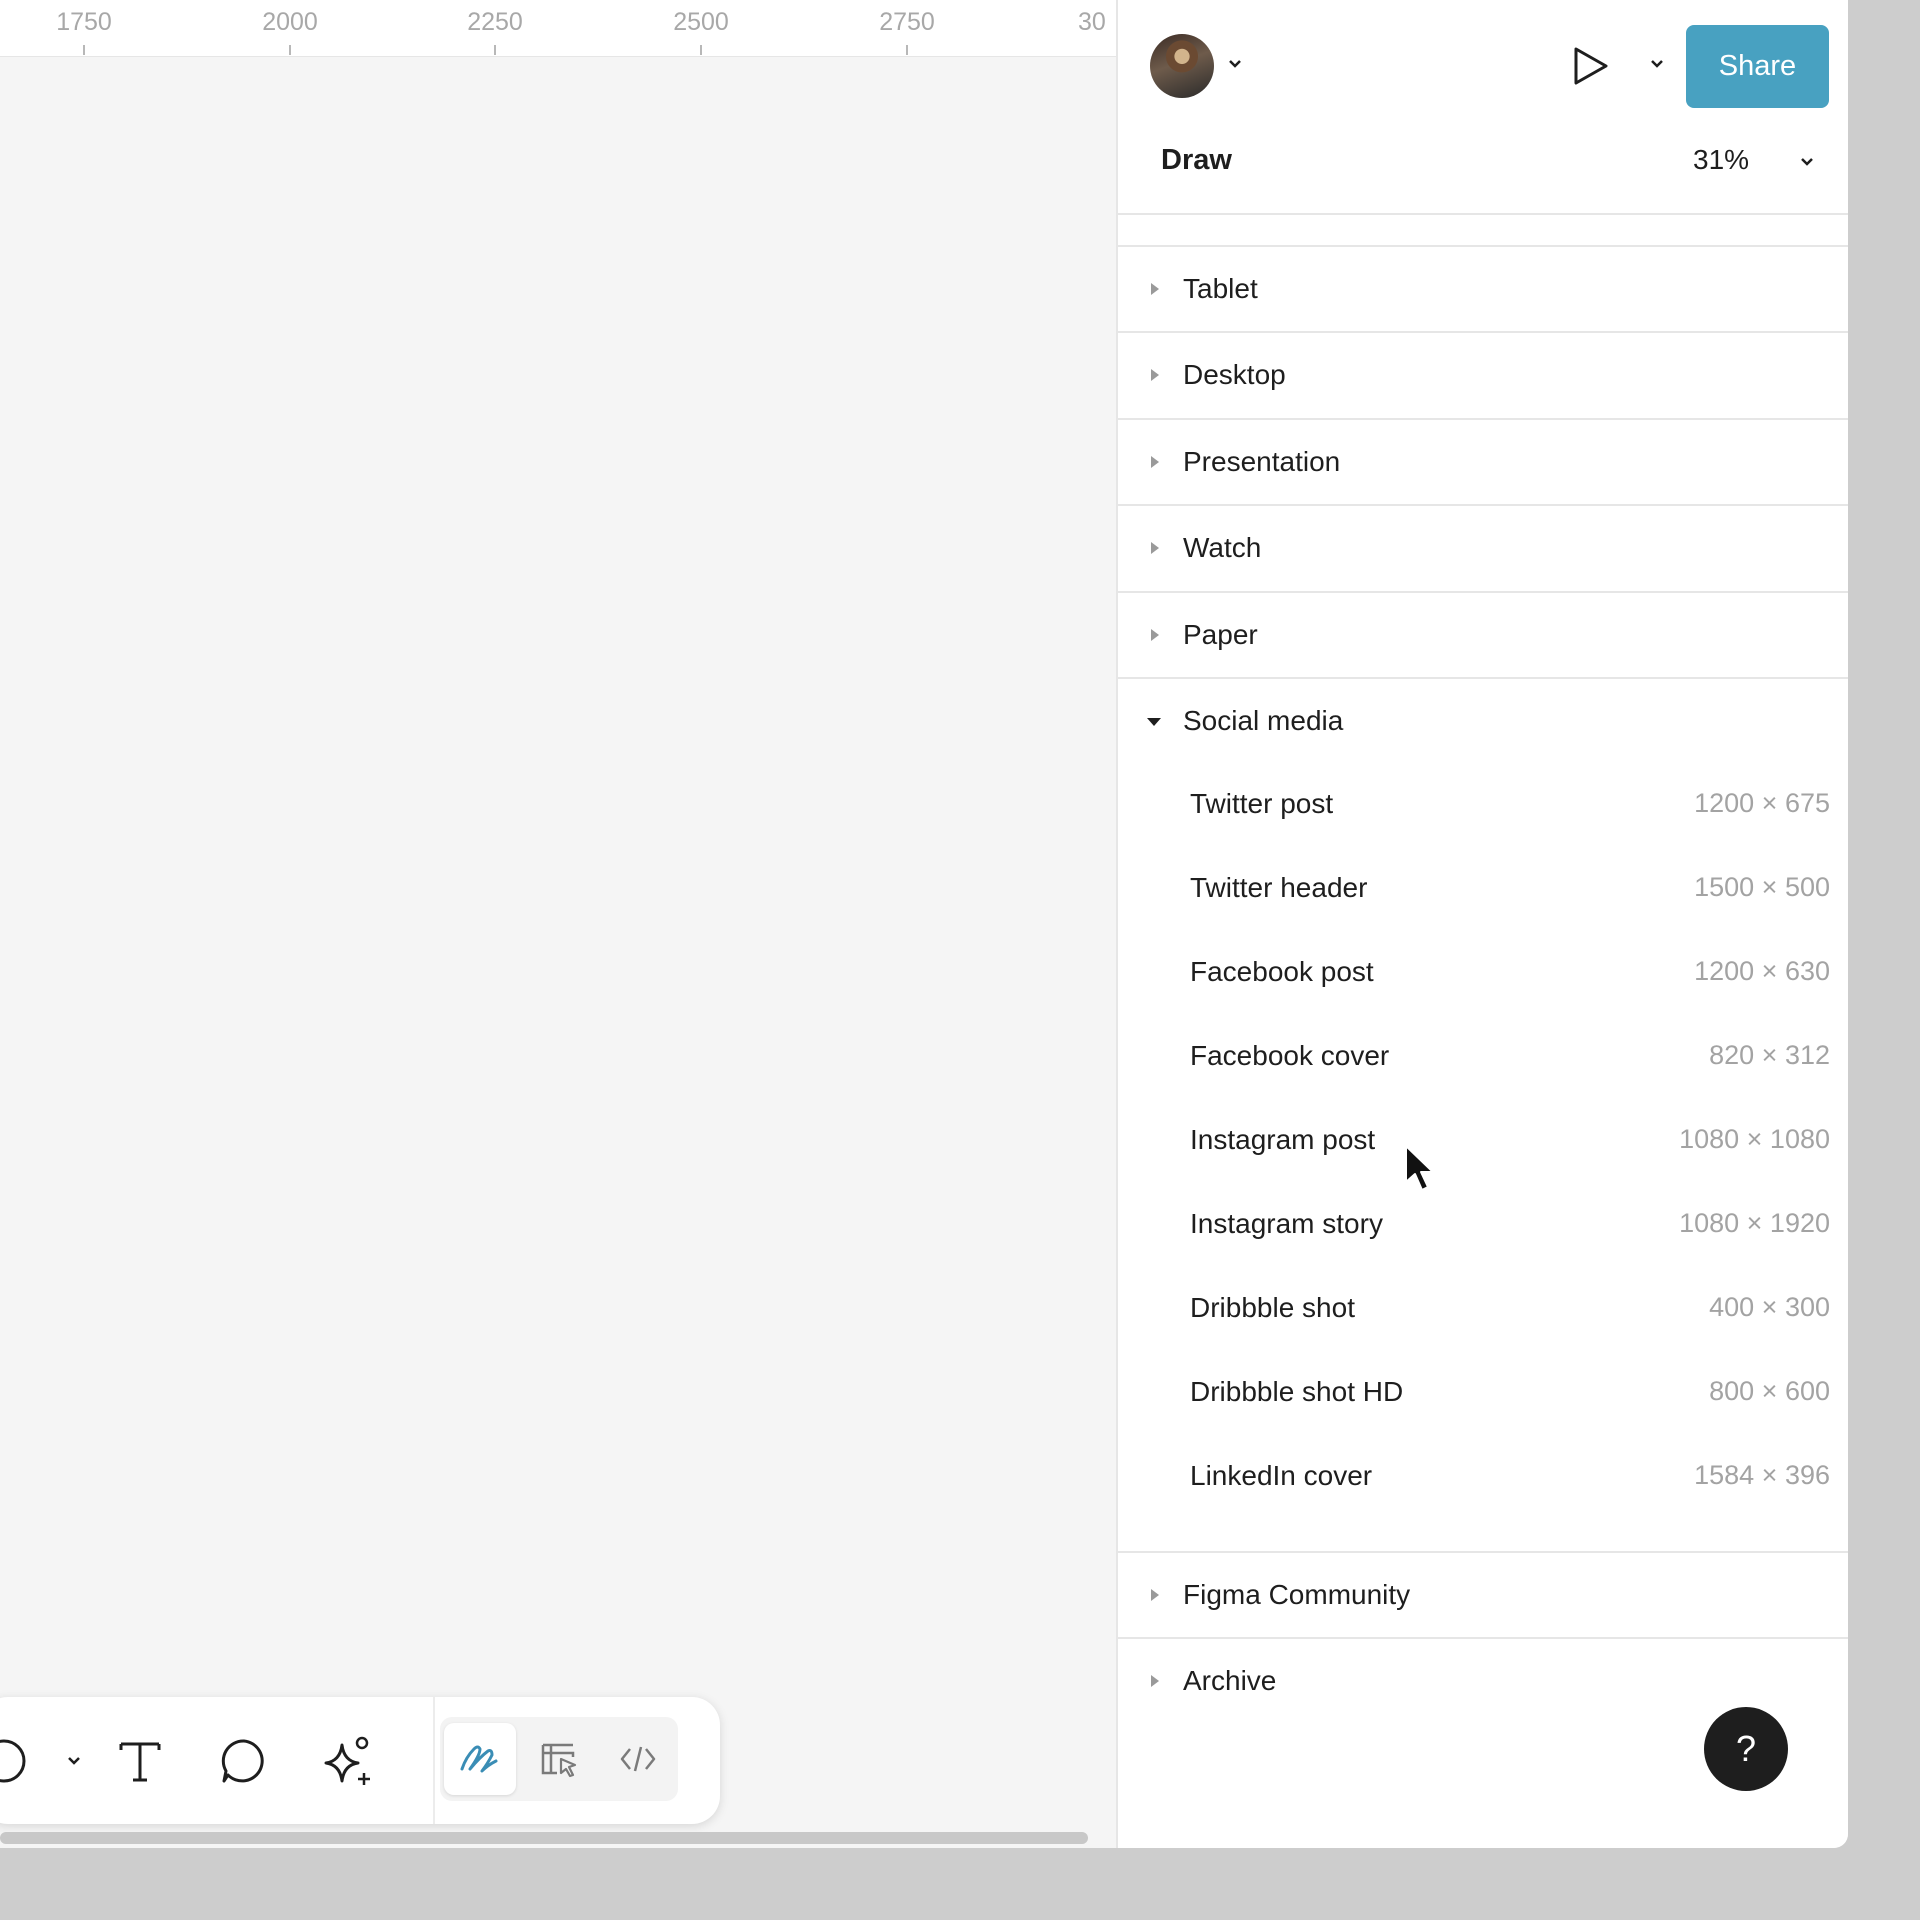 The height and width of the screenshot is (1920, 1920). I want to click on section-presentation: Presentation, so click(1483, 461).